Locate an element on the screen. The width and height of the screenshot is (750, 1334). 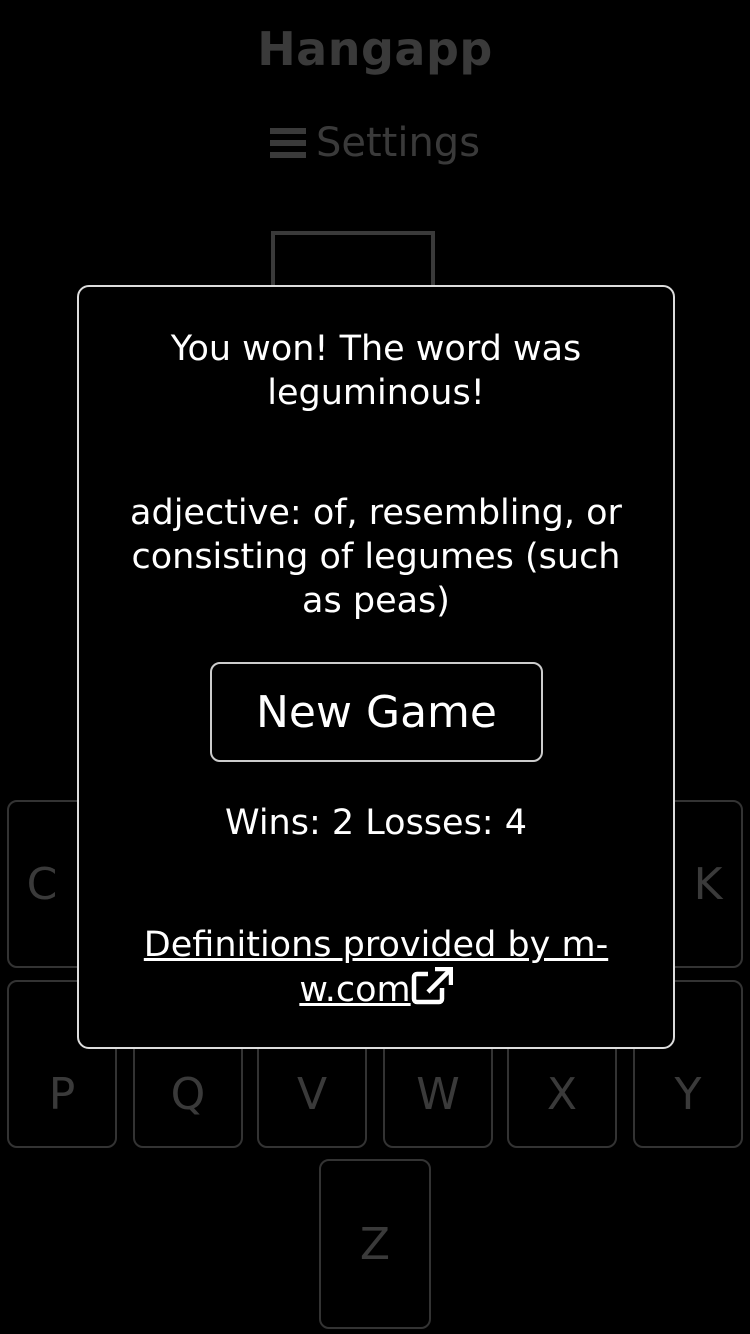
external-link-icon is located at coordinates (432, 985).